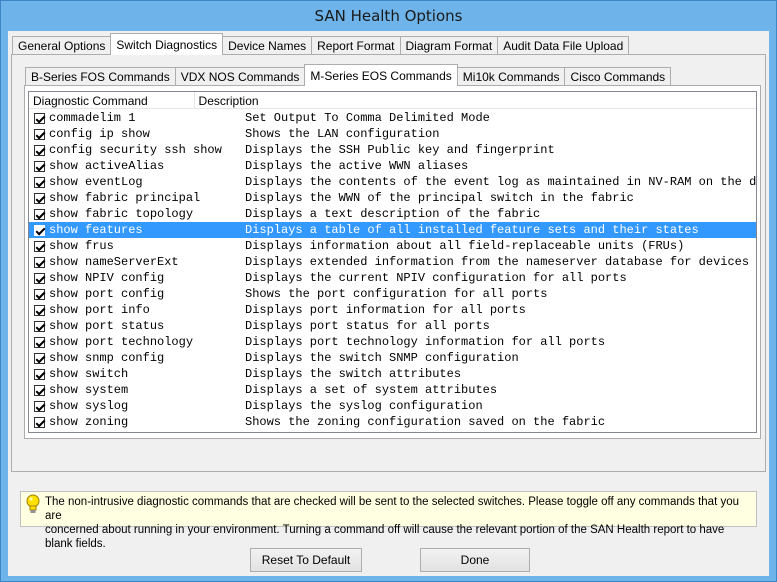 Image resolution: width=777 pixels, height=582 pixels. I want to click on title-bar: SAN Health Options, so click(388, 16).